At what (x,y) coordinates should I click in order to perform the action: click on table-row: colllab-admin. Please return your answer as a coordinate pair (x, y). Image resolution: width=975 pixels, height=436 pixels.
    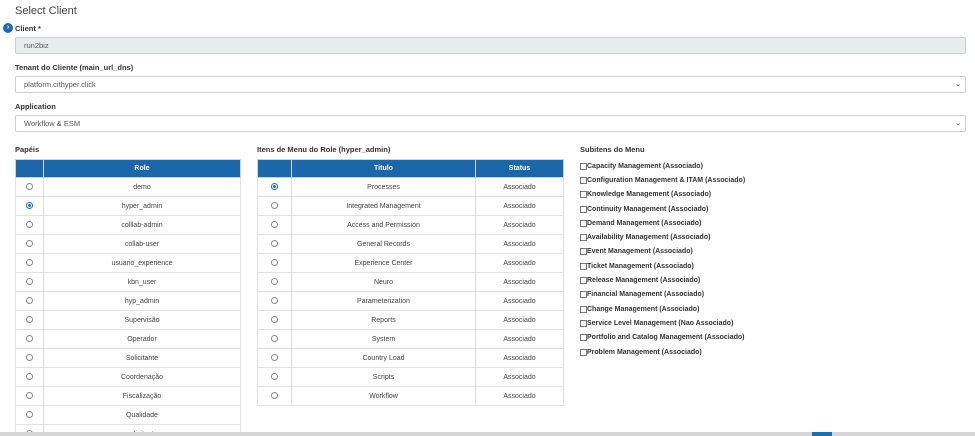
    Looking at the image, I should click on (128, 225).